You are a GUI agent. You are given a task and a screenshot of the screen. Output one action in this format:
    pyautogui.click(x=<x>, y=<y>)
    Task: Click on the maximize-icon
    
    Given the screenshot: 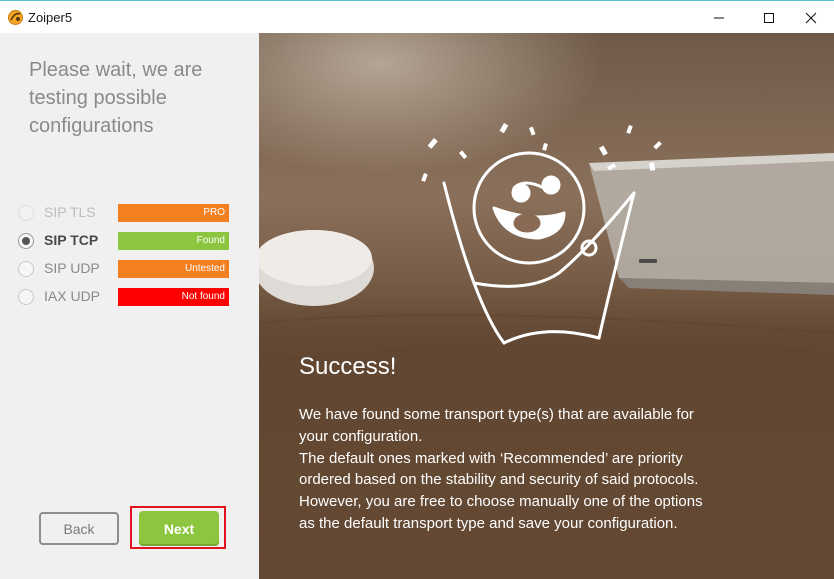 What is the action you would take?
    pyautogui.click(x=769, y=17)
    